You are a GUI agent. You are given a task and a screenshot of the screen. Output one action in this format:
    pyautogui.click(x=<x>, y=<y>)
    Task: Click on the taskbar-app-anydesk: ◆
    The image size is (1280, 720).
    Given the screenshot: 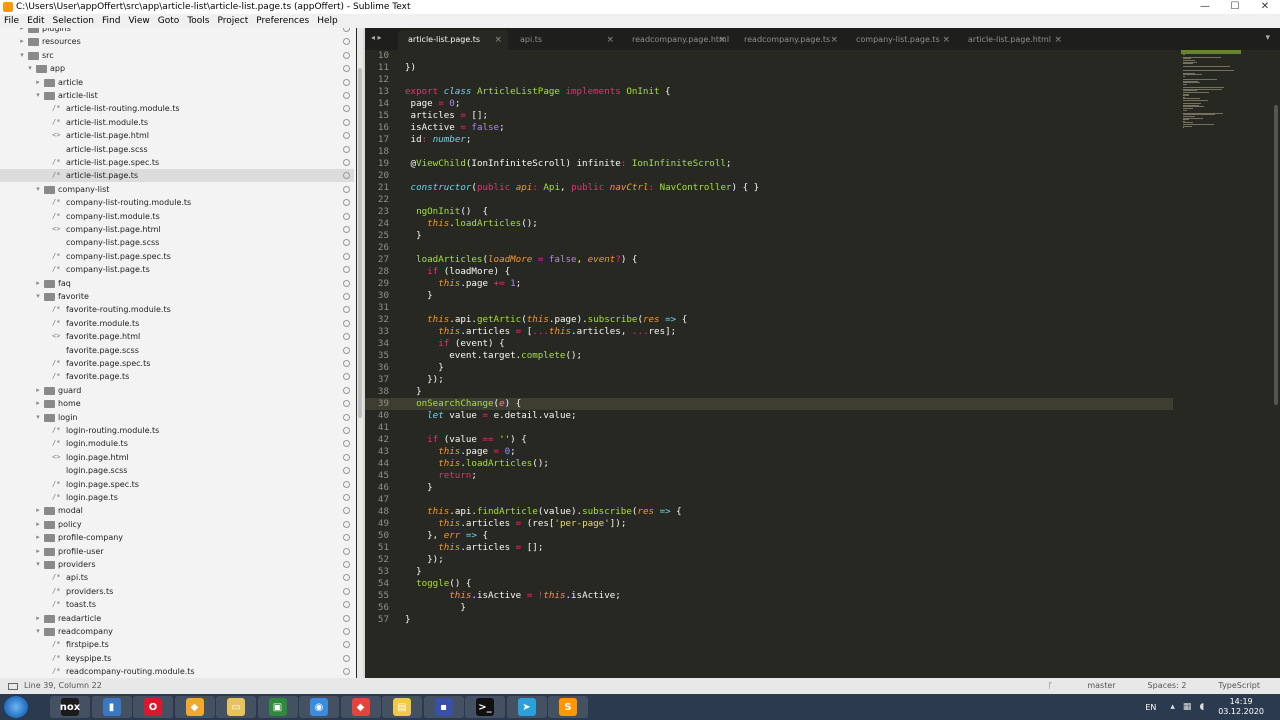 What is the action you would take?
    pyautogui.click(x=360, y=707)
    